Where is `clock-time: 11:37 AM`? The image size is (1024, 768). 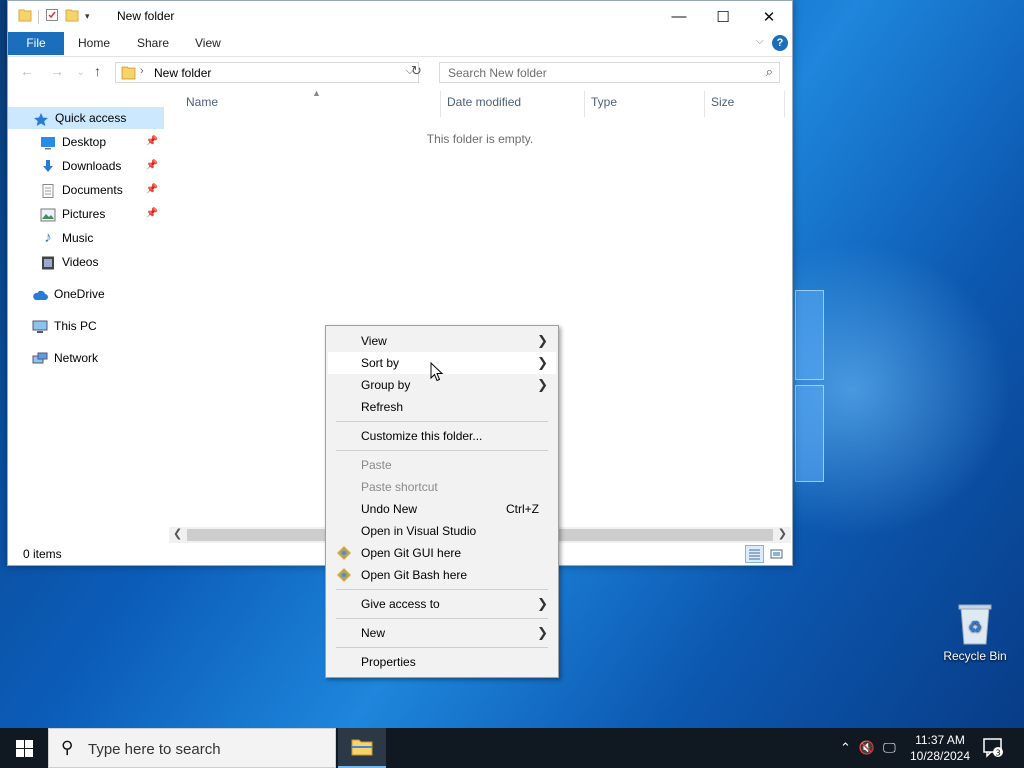
clock-time: 11:37 AM is located at coordinates (940, 740).